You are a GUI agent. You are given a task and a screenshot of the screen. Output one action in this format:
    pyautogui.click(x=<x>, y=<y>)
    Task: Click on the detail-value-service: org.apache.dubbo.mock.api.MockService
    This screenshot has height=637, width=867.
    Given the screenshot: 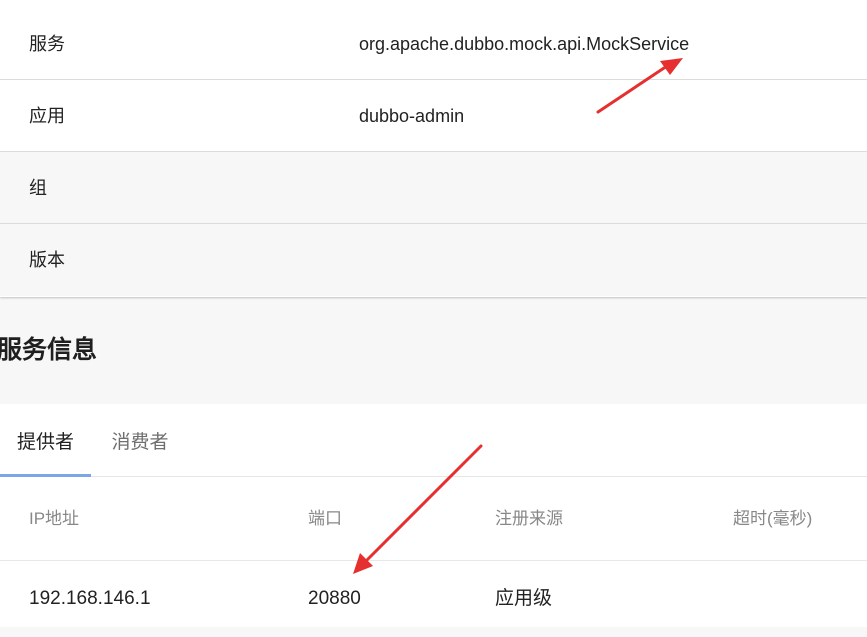 What is the action you would take?
    pyautogui.click(x=524, y=44)
    